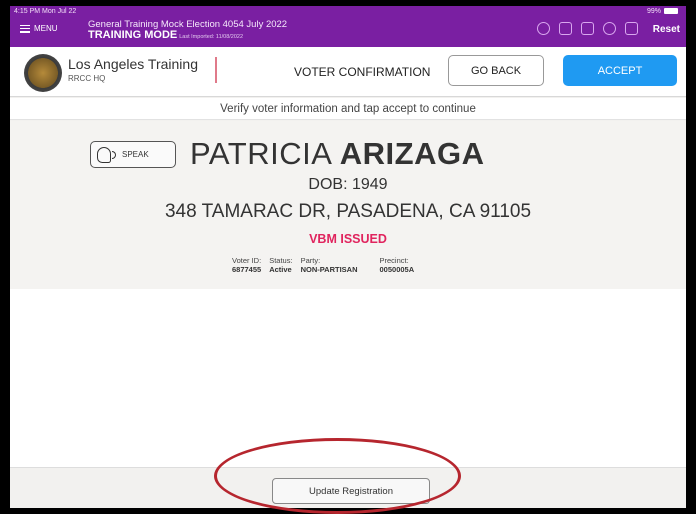  What do you see at coordinates (216, 70) in the screenshot?
I see `header-divider` at bounding box center [216, 70].